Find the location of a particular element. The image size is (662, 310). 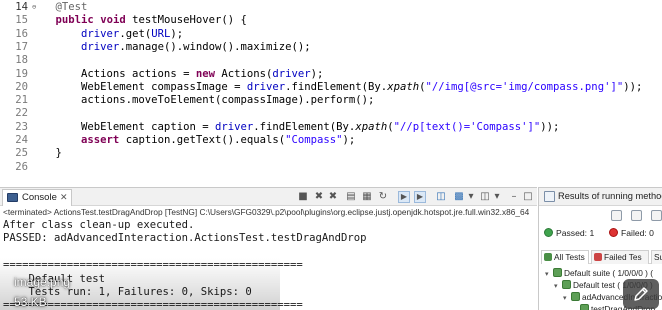

show-on-stderr-icon: ▶ is located at coordinates (420, 197).